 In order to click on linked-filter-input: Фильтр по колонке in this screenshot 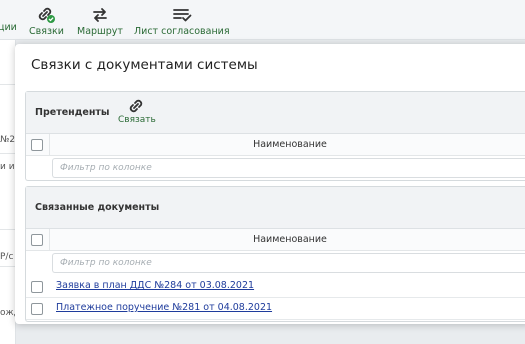, I will do `click(288, 263)`.